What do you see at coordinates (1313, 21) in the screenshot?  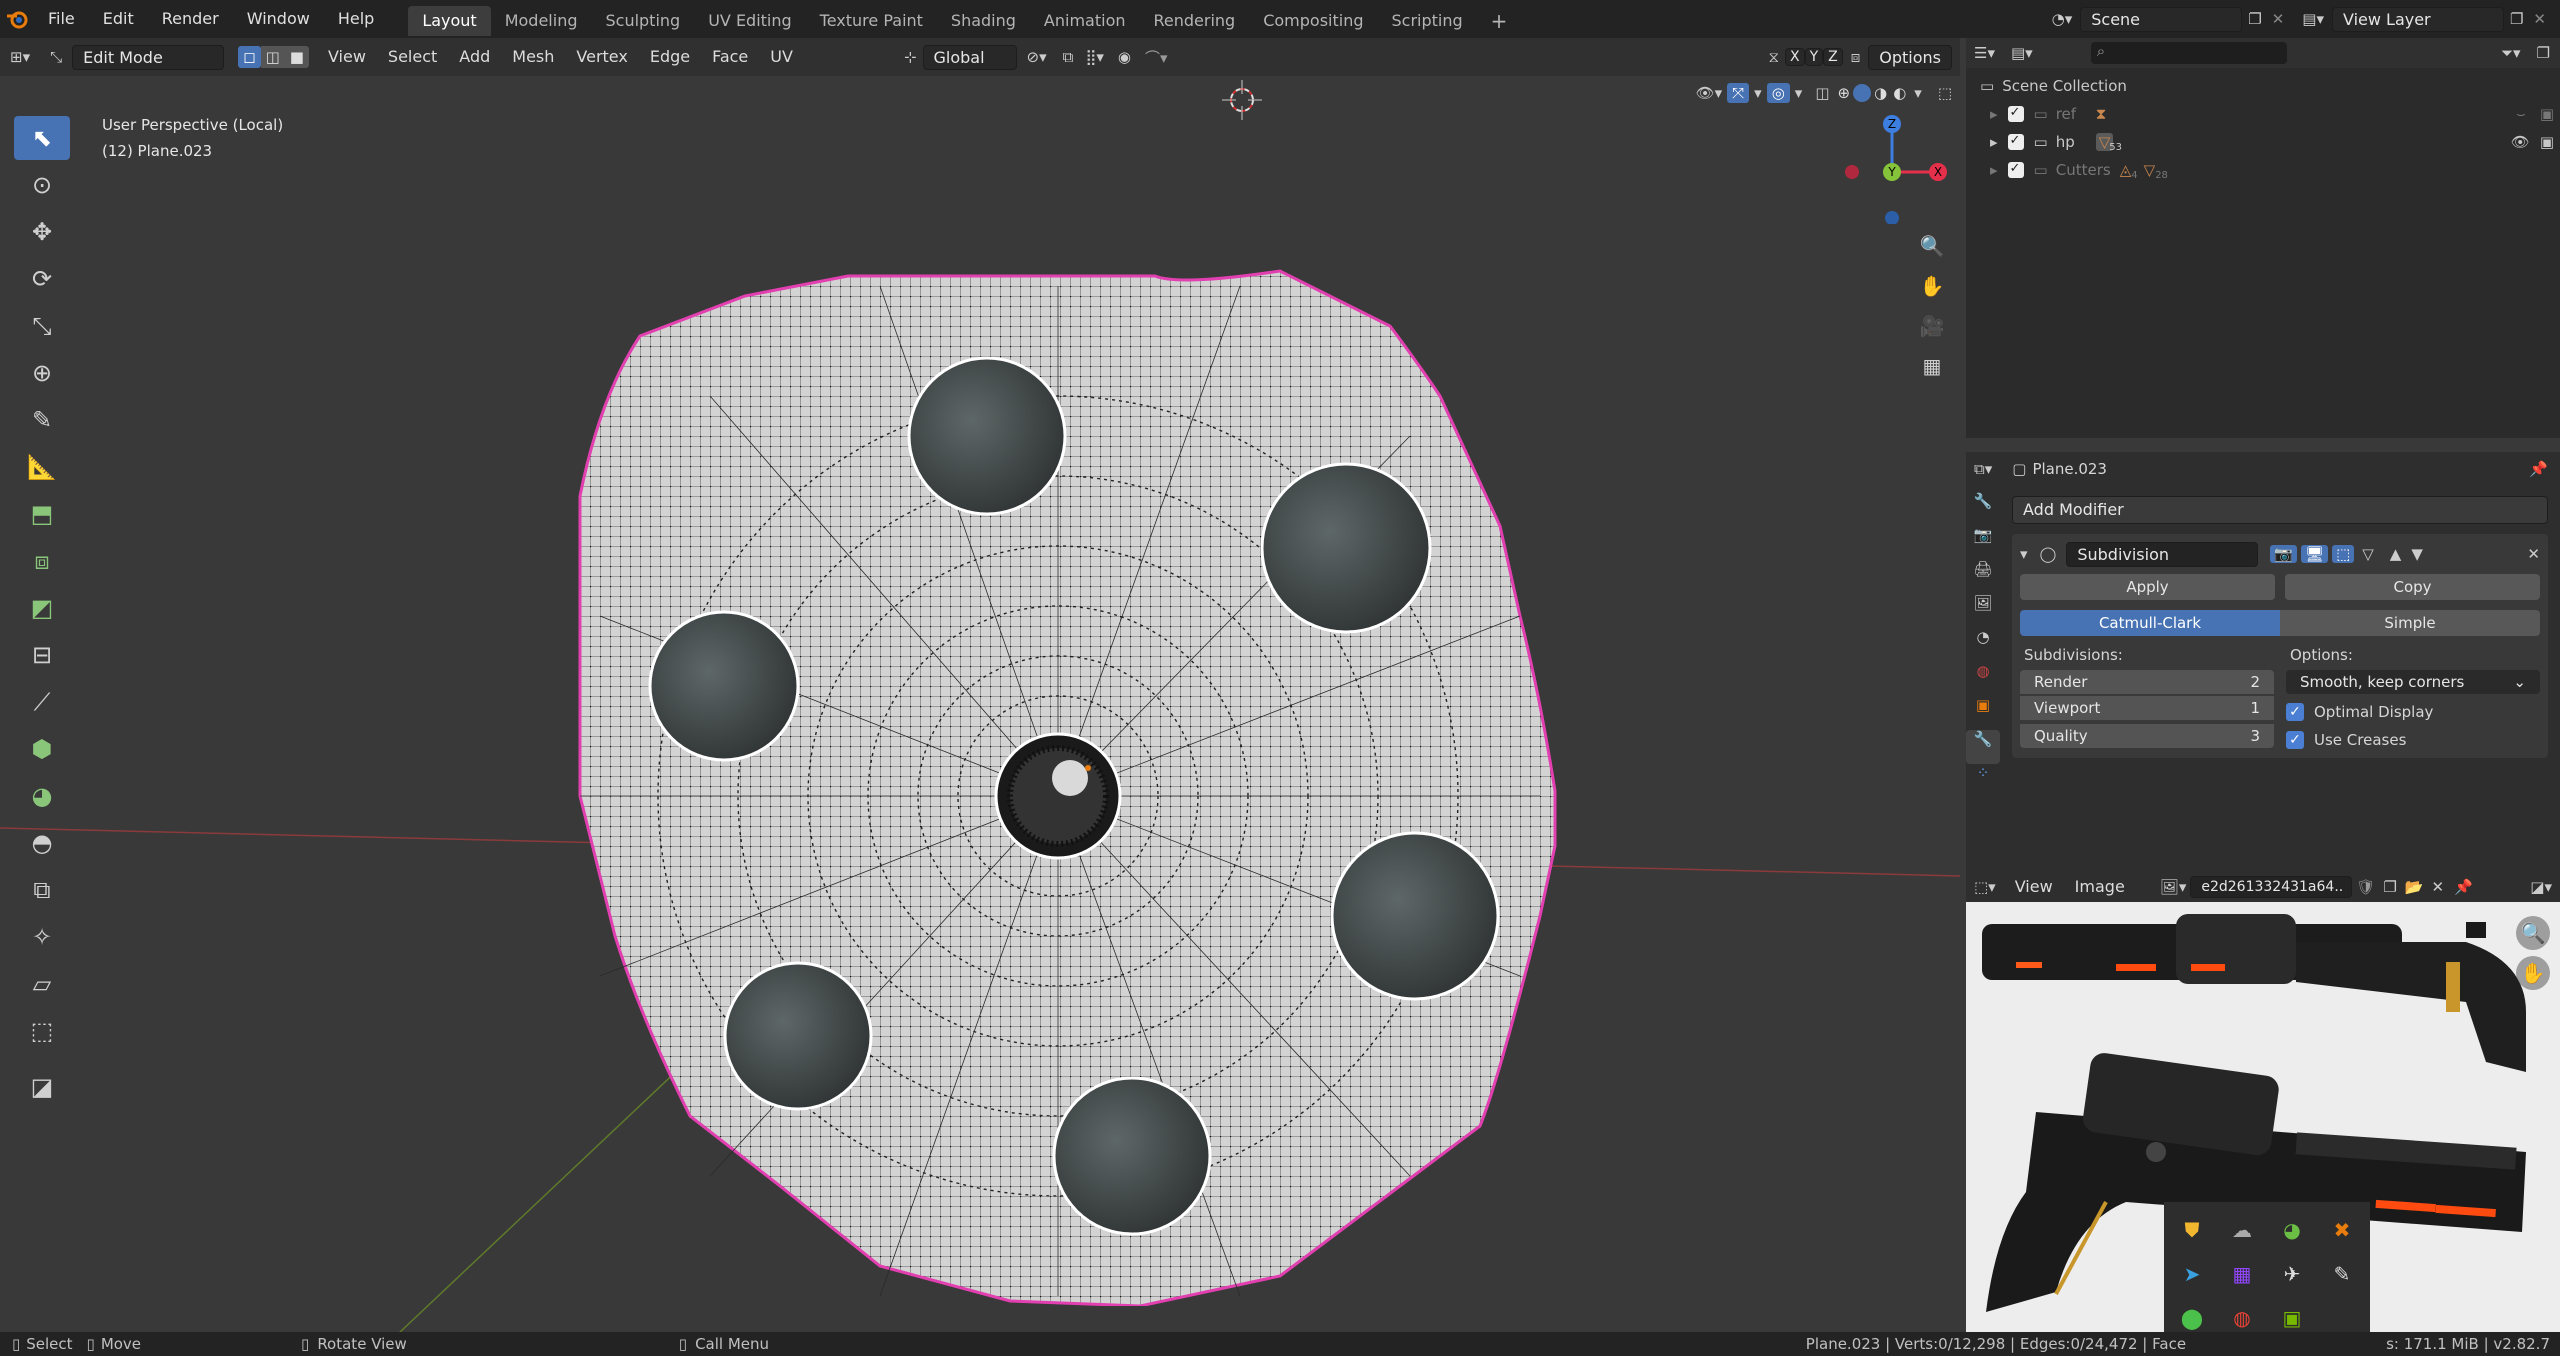 I see `tab-compositing: Compositing` at bounding box center [1313, 21].